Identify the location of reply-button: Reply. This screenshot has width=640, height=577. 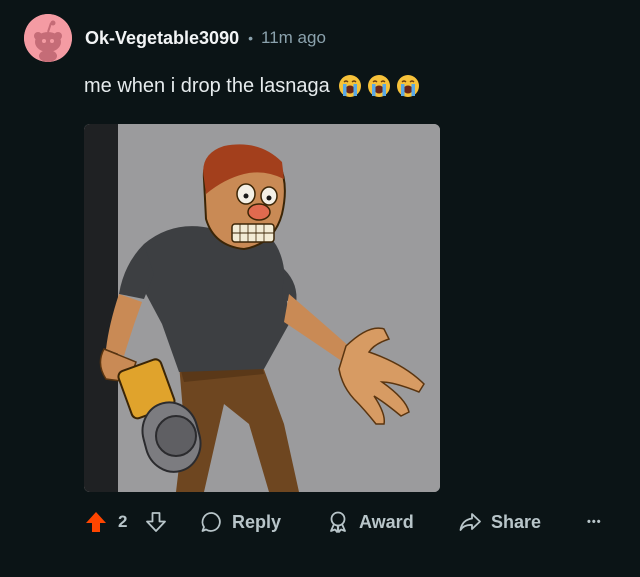
(240, 522).